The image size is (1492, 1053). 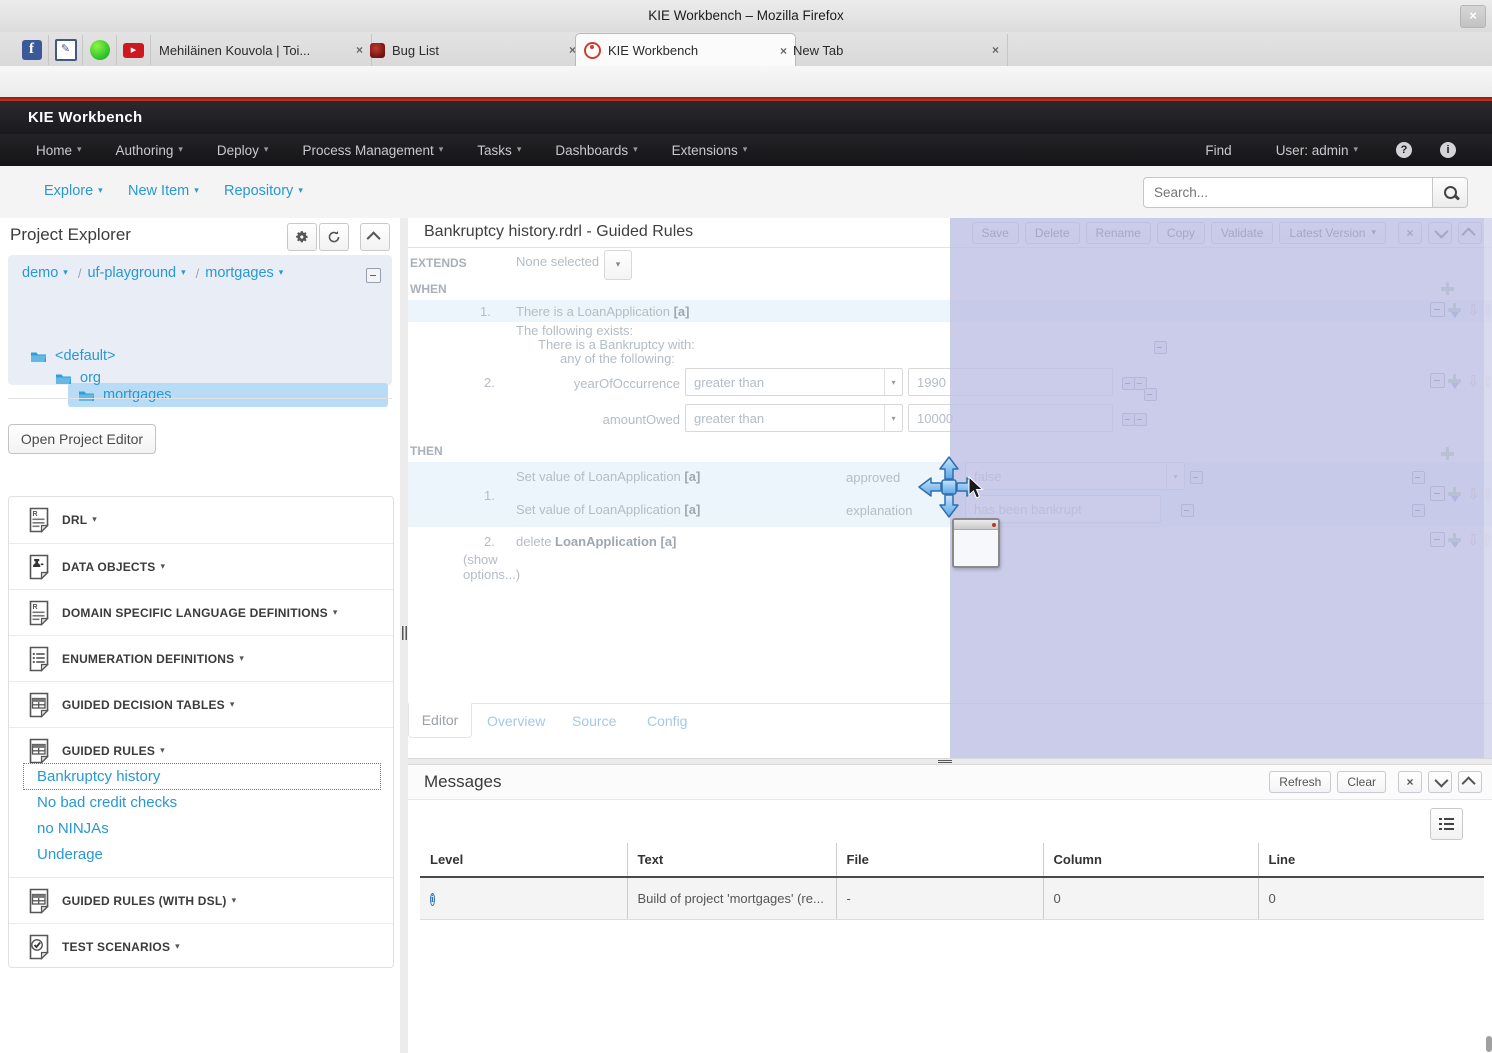 I want to click on category-test-scenarios: TEST SCENARIOS ▾, so click(x=201, y=946).